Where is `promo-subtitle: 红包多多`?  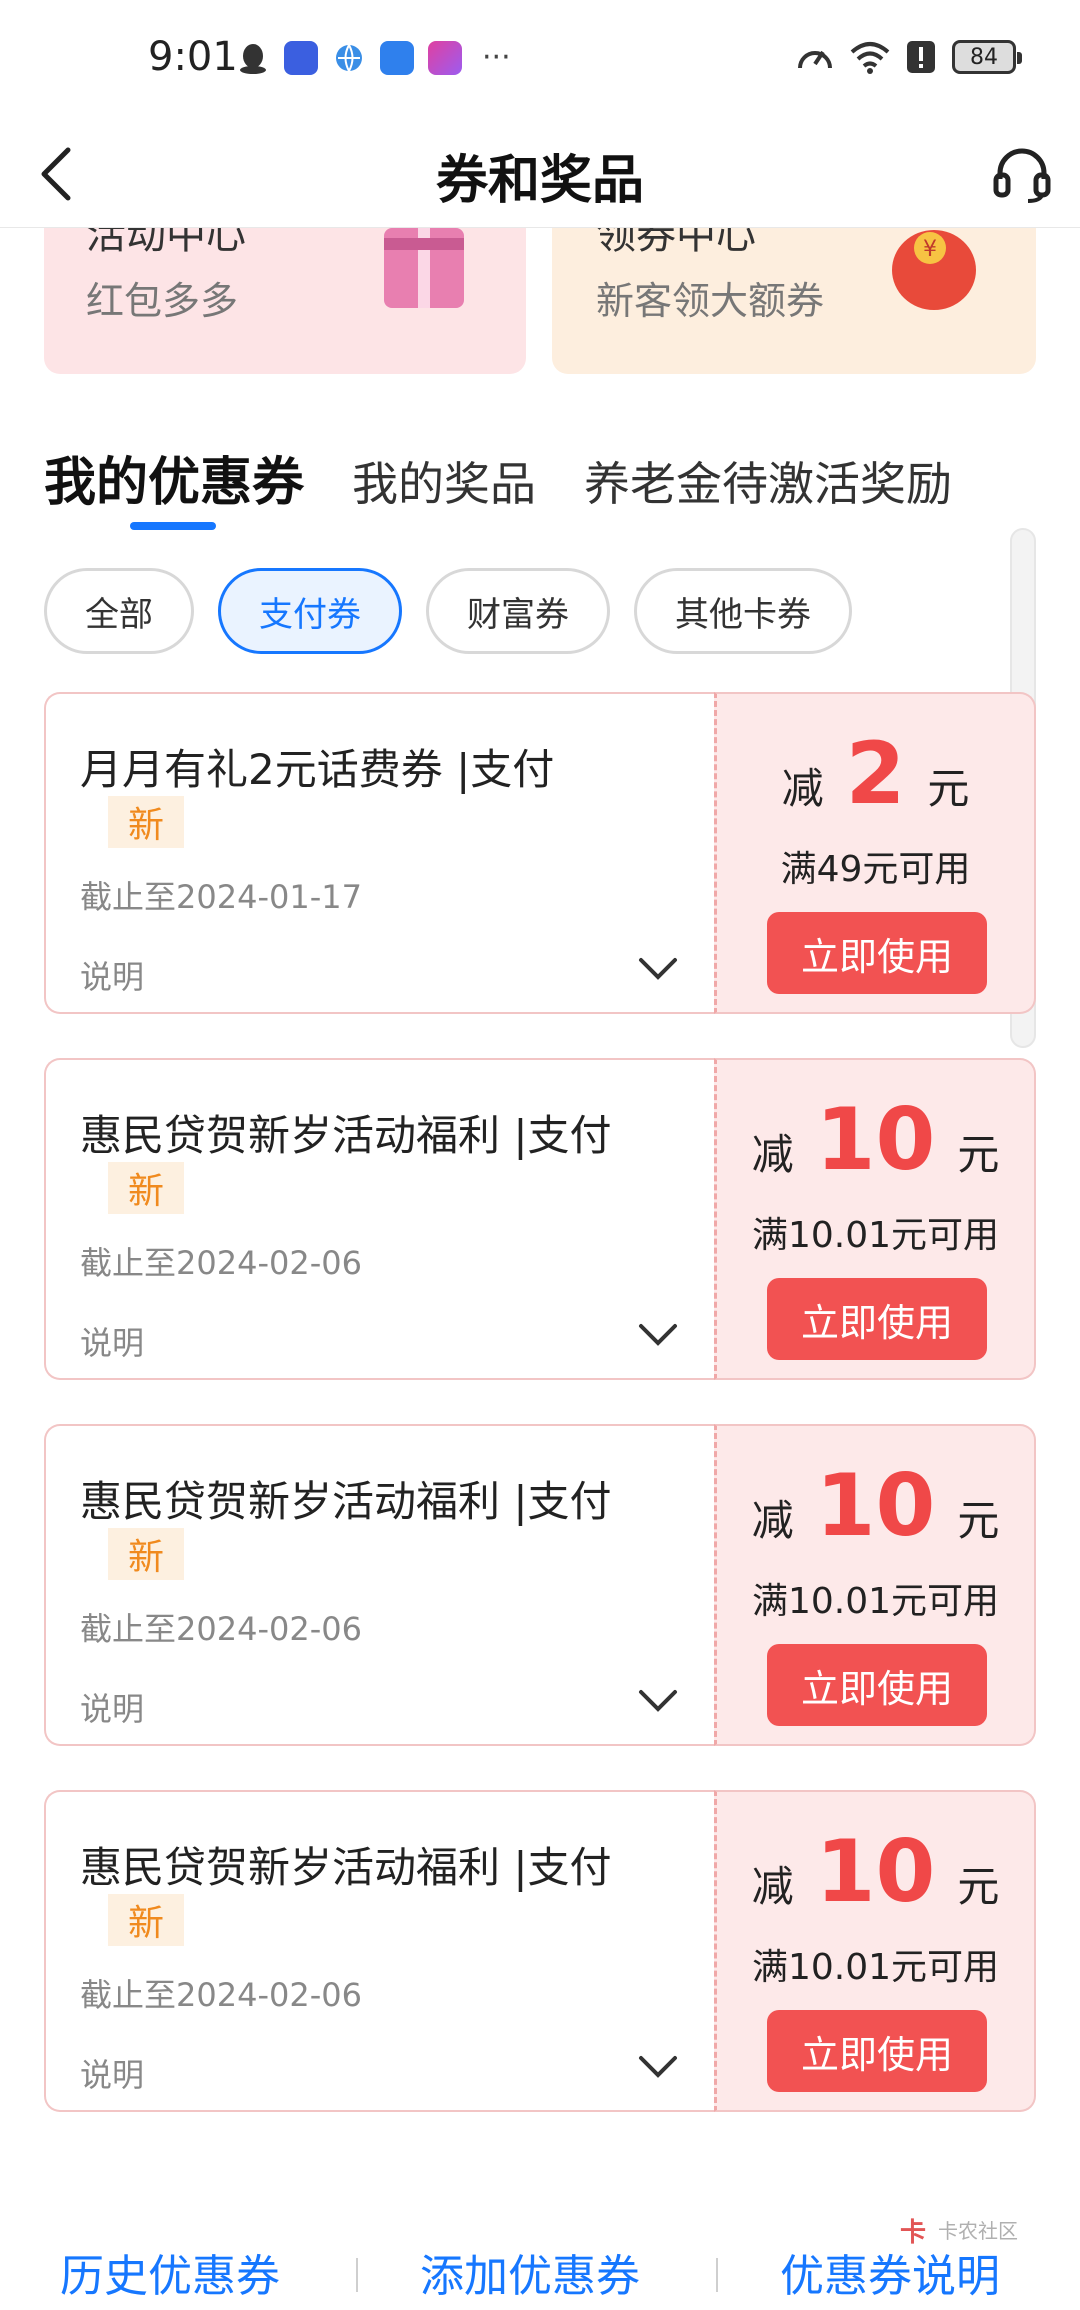
promo-subtitle: 红包多多 is located at coordinates (162, 301).